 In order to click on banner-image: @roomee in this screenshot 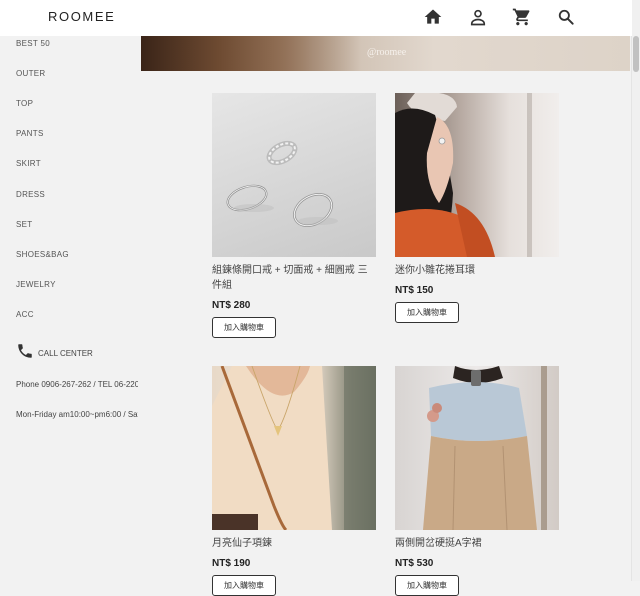, I will do `click(385, 53)`.